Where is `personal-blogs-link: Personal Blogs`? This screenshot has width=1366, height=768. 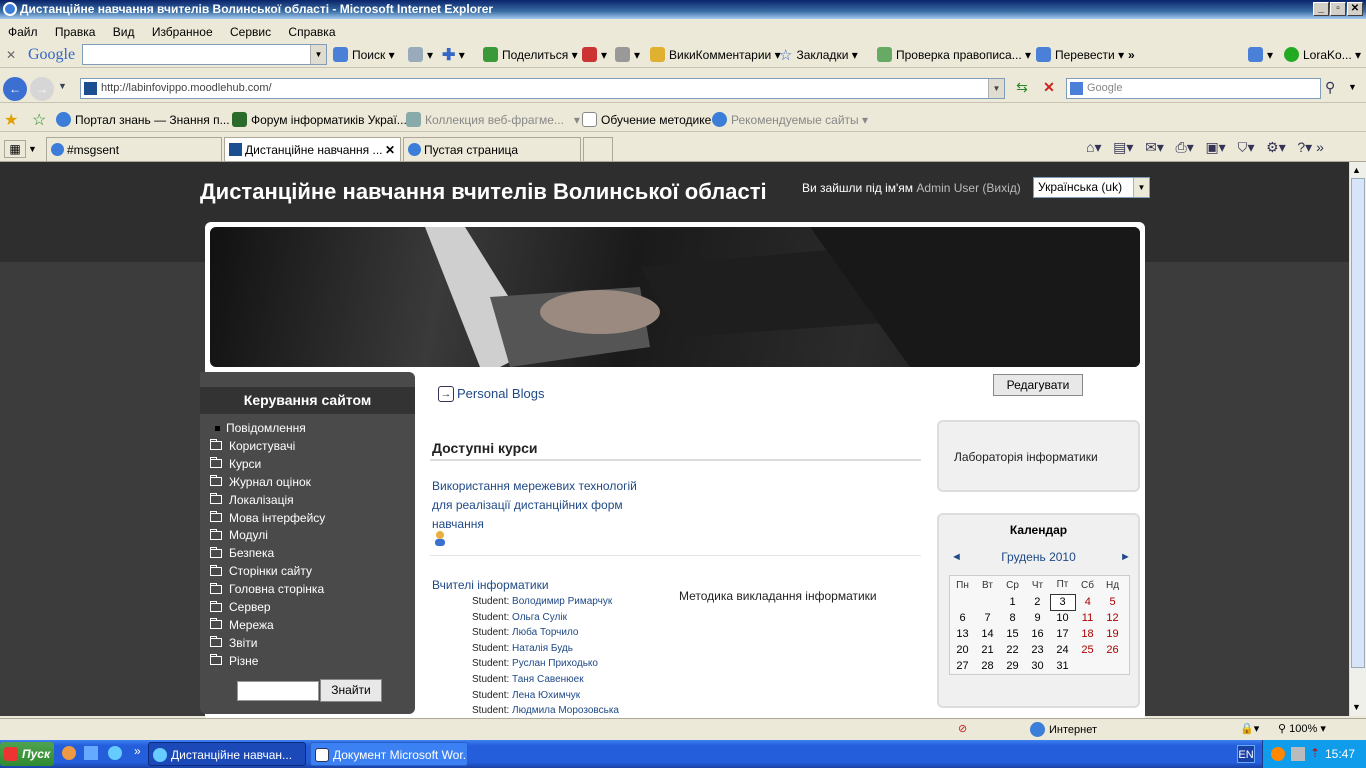
personal-blogs-link: Personal Blogs is located at coordinates (500, 393).